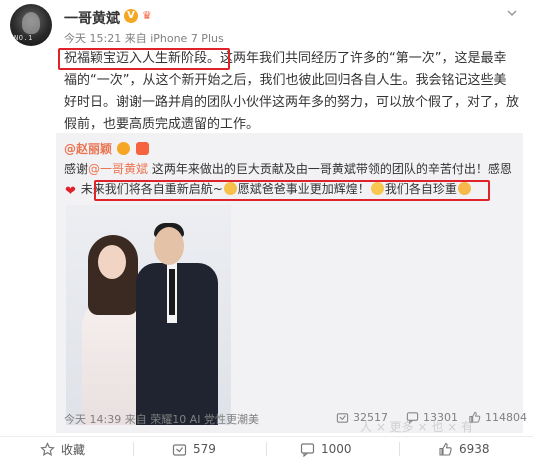 The height and width of the screenshot is (460, 533). I want to click on repost-mention: @一哥黄斌, so click(118, 169).